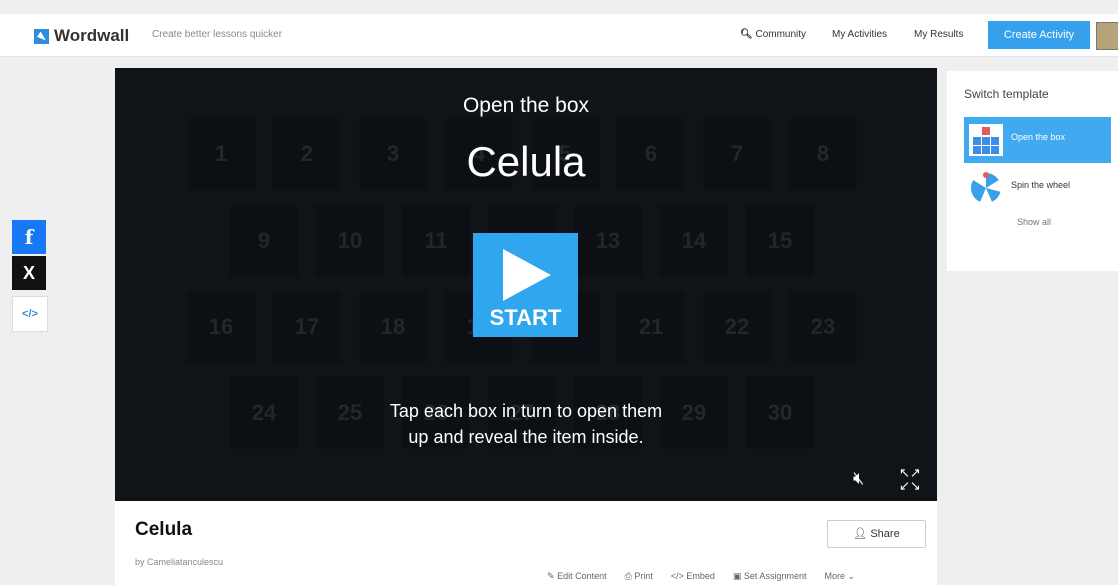  Describe the element at coordinates (859, 35) in the screenshot. I see `nav-my-activities: My Activities` at that location.